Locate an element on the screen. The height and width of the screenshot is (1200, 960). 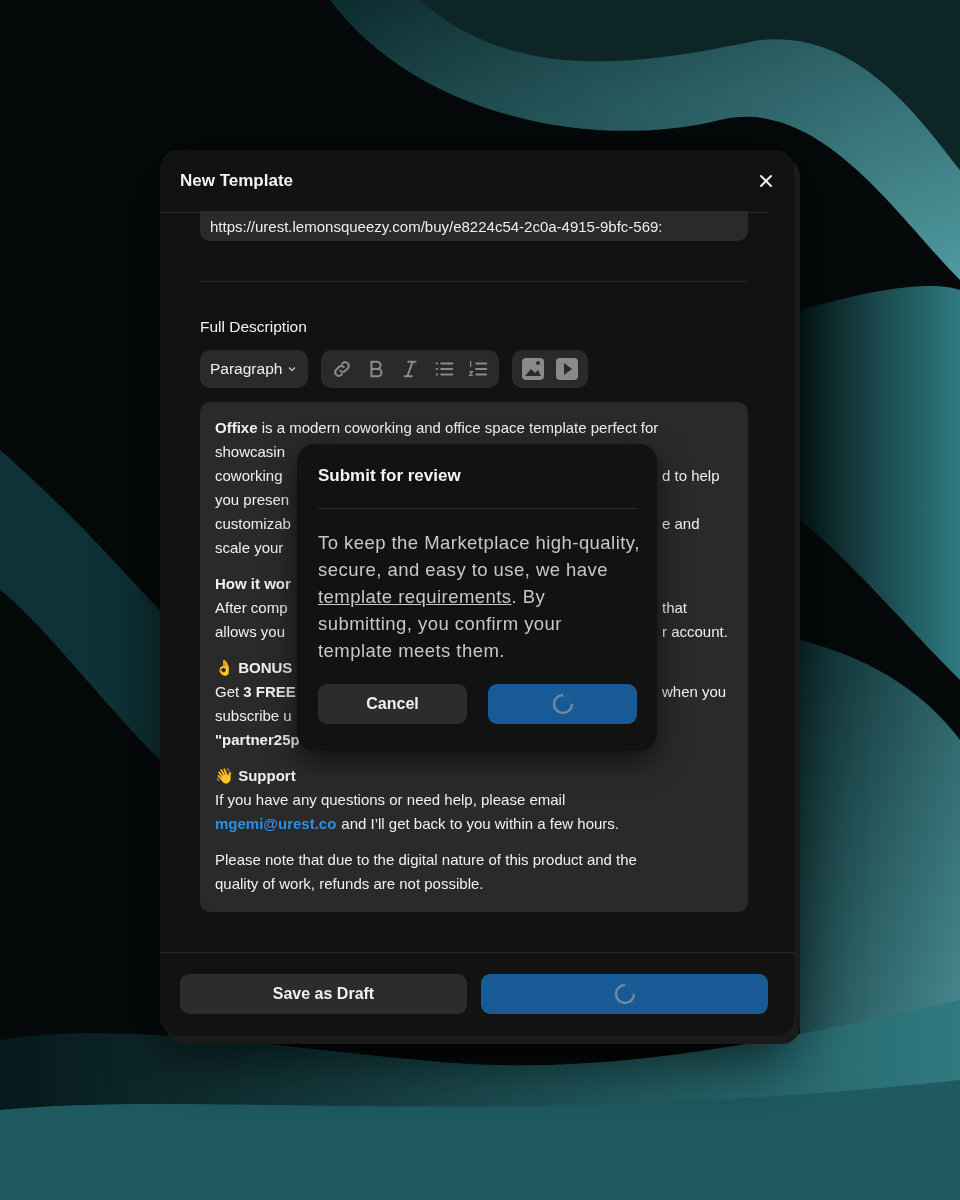
editor-text: subscribe u is located at coordinates (253, 716).